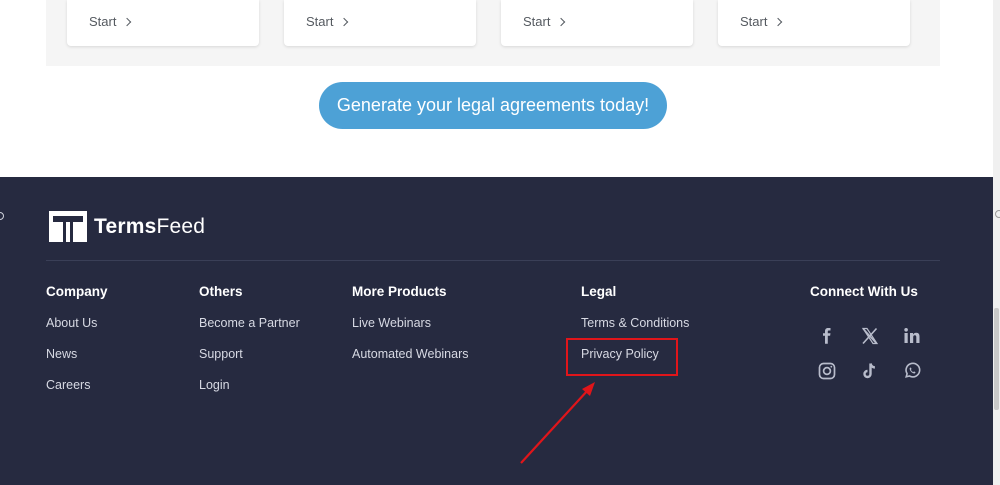  Describe the element at coordinates (410, 354) in the screenshot. I see `footer-link-automated-webinars: Automated Webinars` at that location.